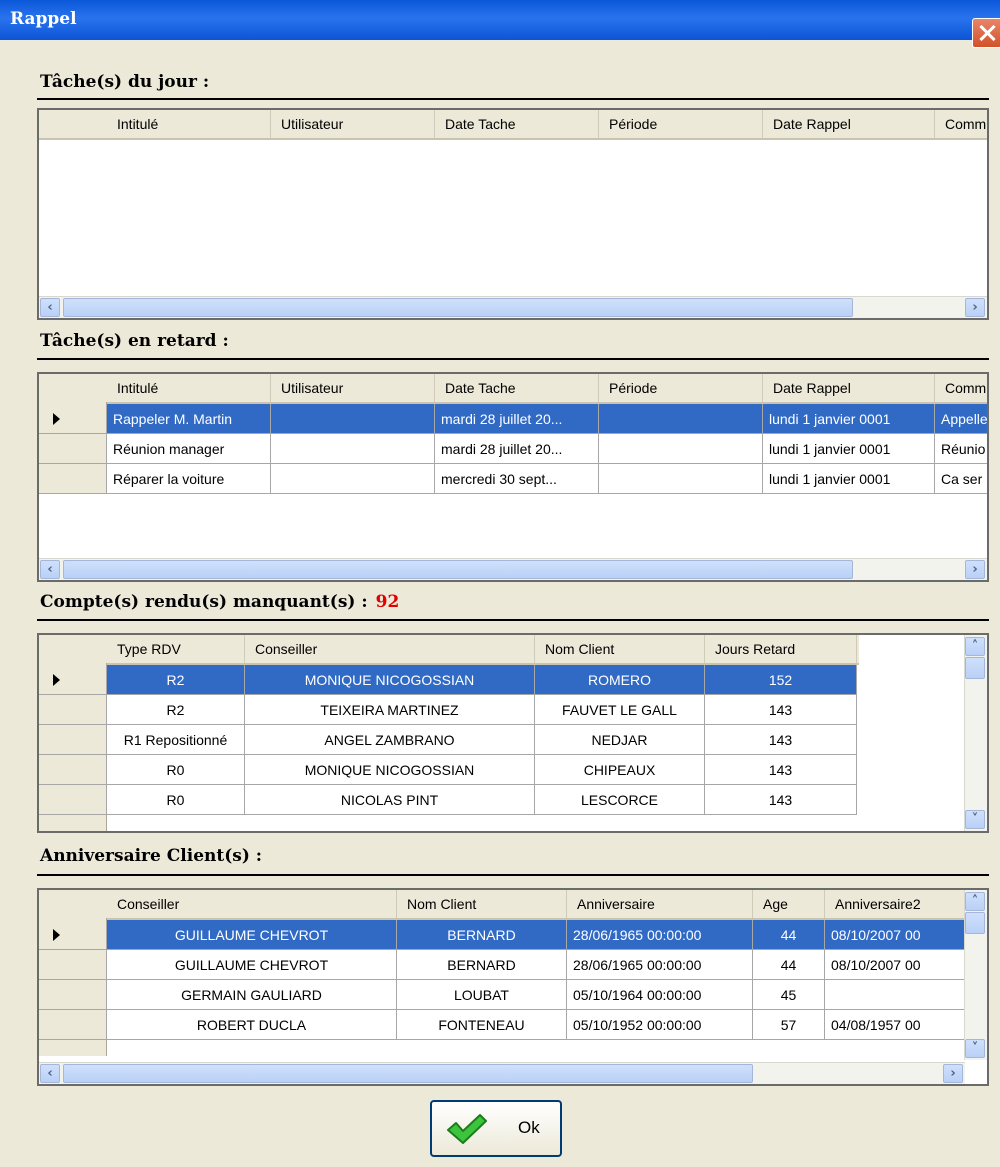 This screenshot has height=1167, width=1000. Describe the element at coordinates (189, 419) in the screenshot. I see `table-cell: Rappeler M. Martin` at that location.